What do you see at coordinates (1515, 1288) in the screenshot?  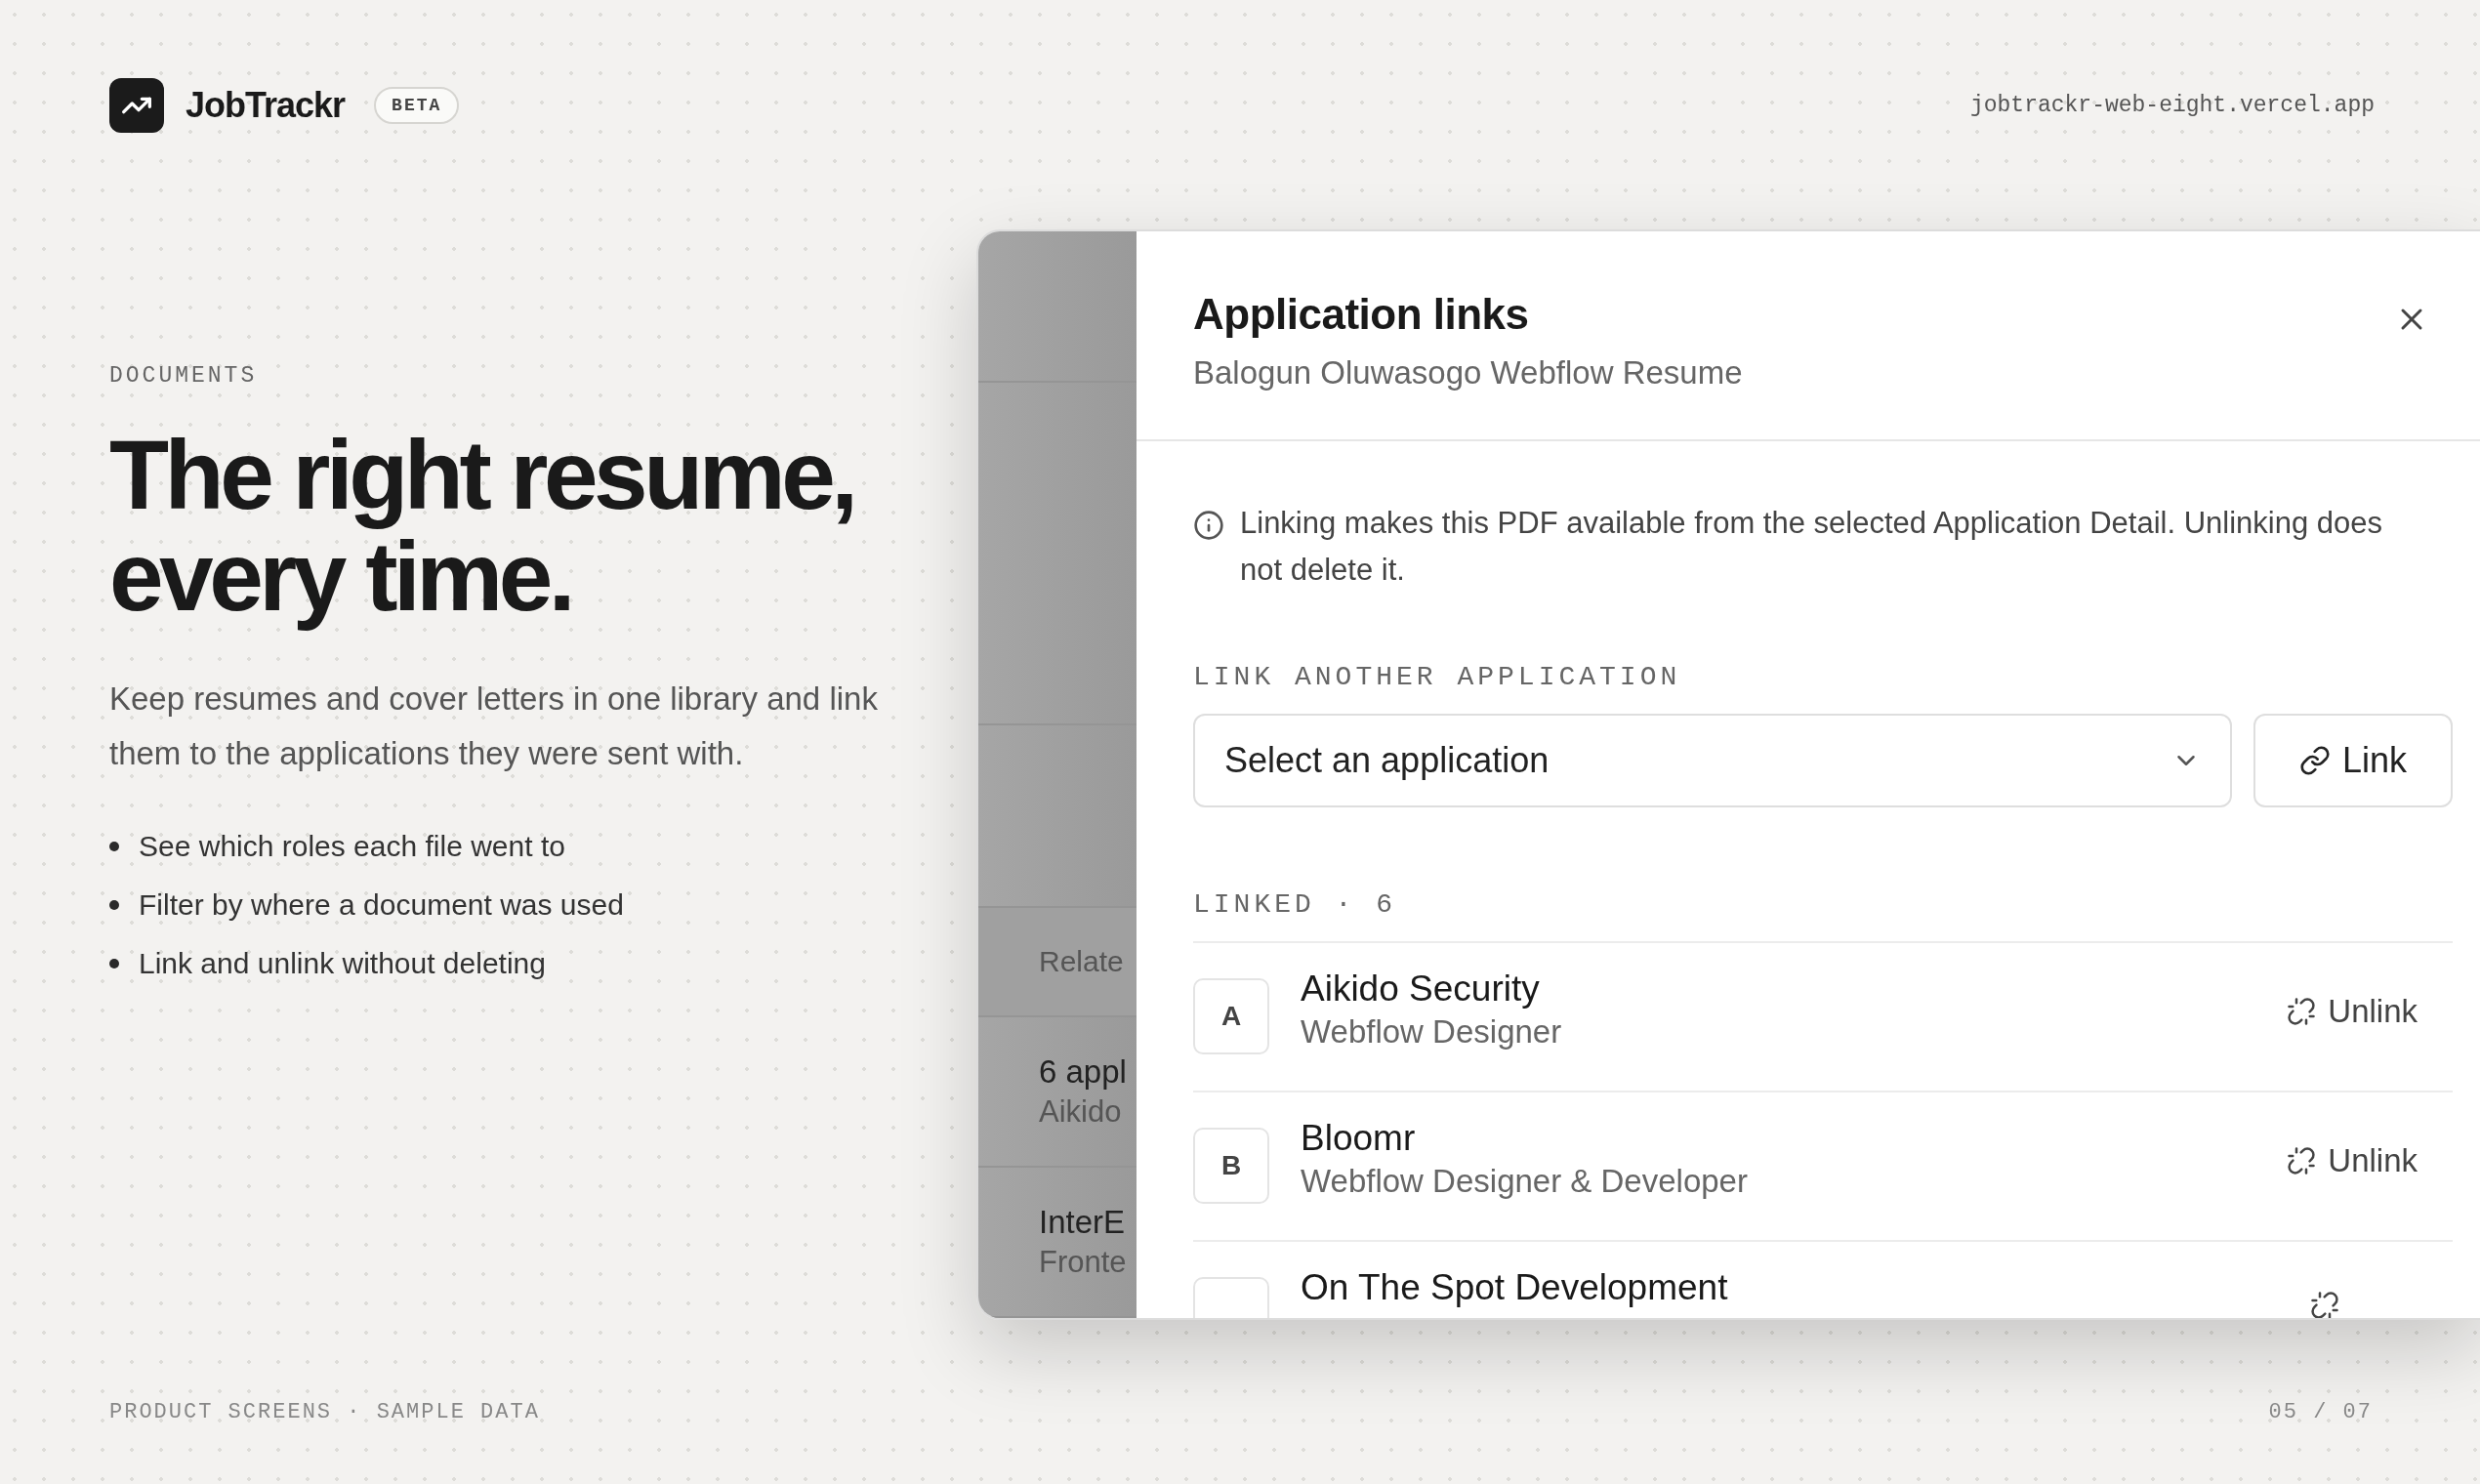 I see `company-name: On The Spot Development` at bounding box center [1515, 1288].